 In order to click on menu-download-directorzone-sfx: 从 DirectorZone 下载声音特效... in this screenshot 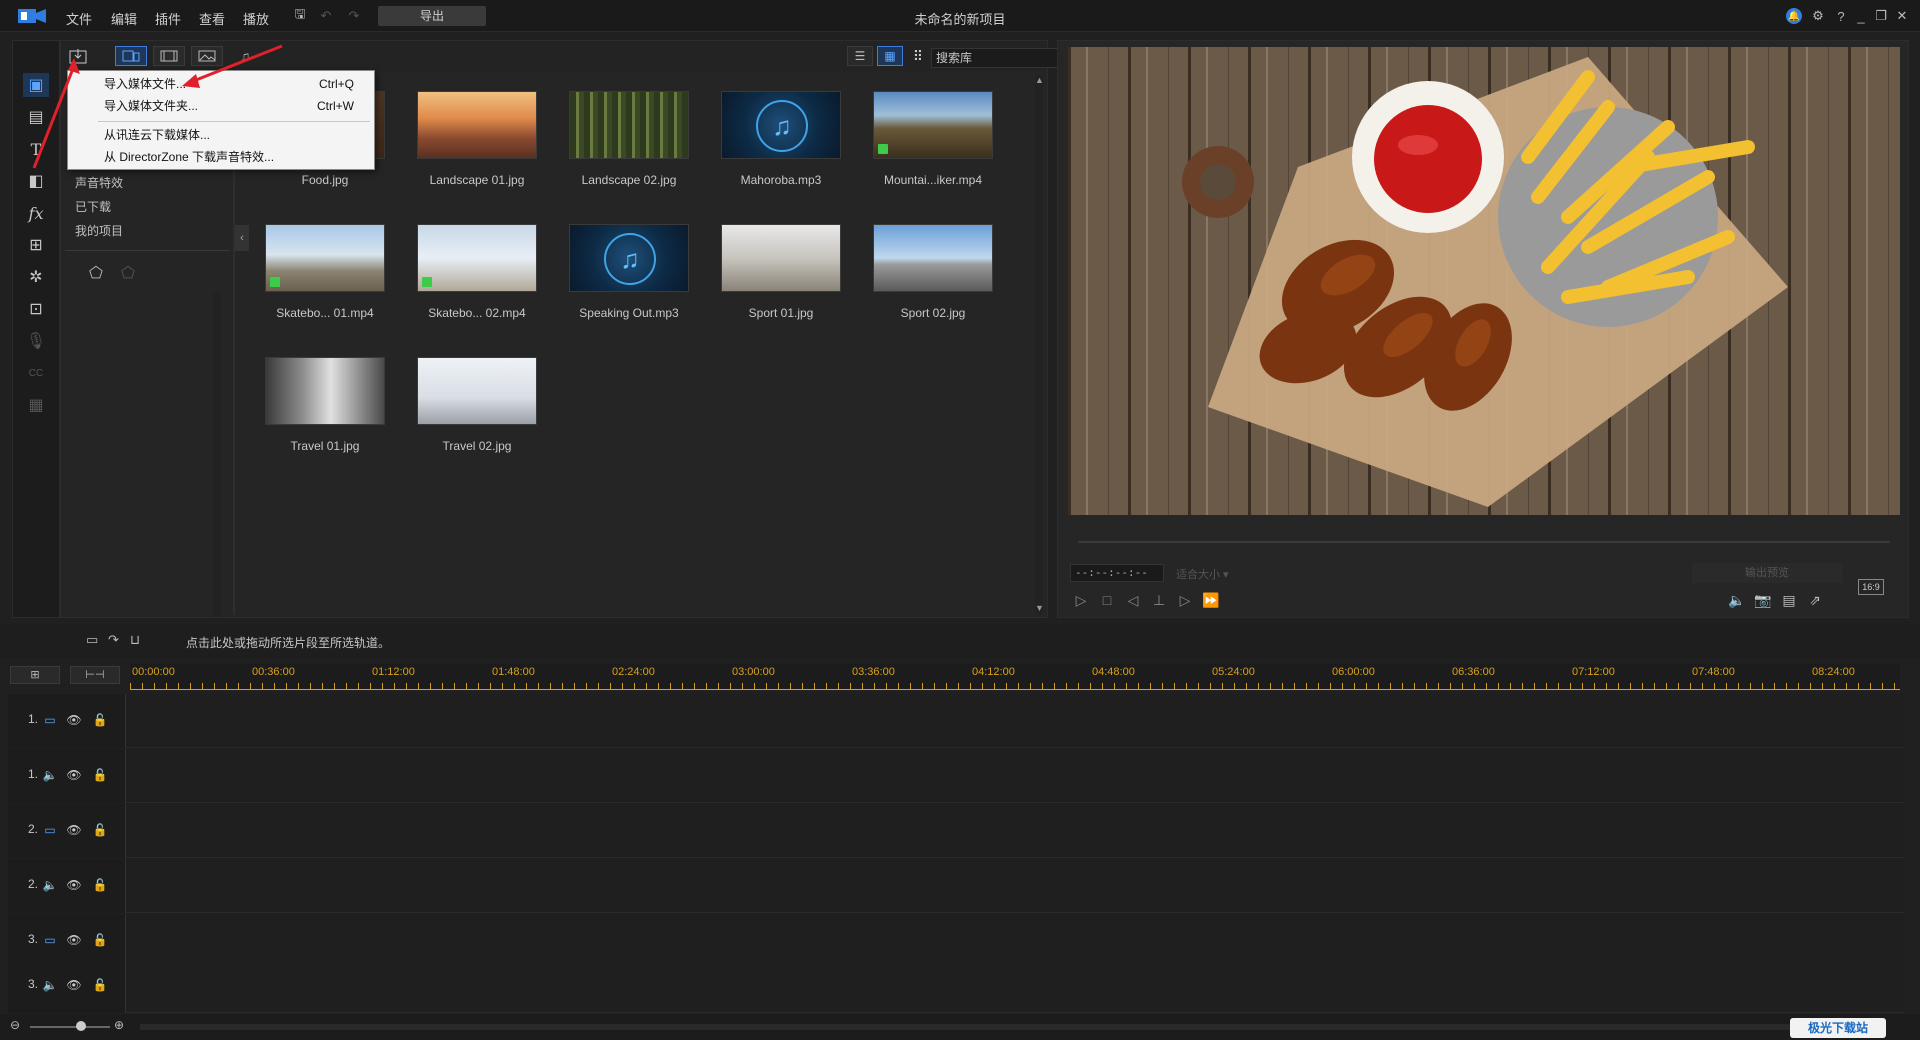, I will do `click(221, 157)`.